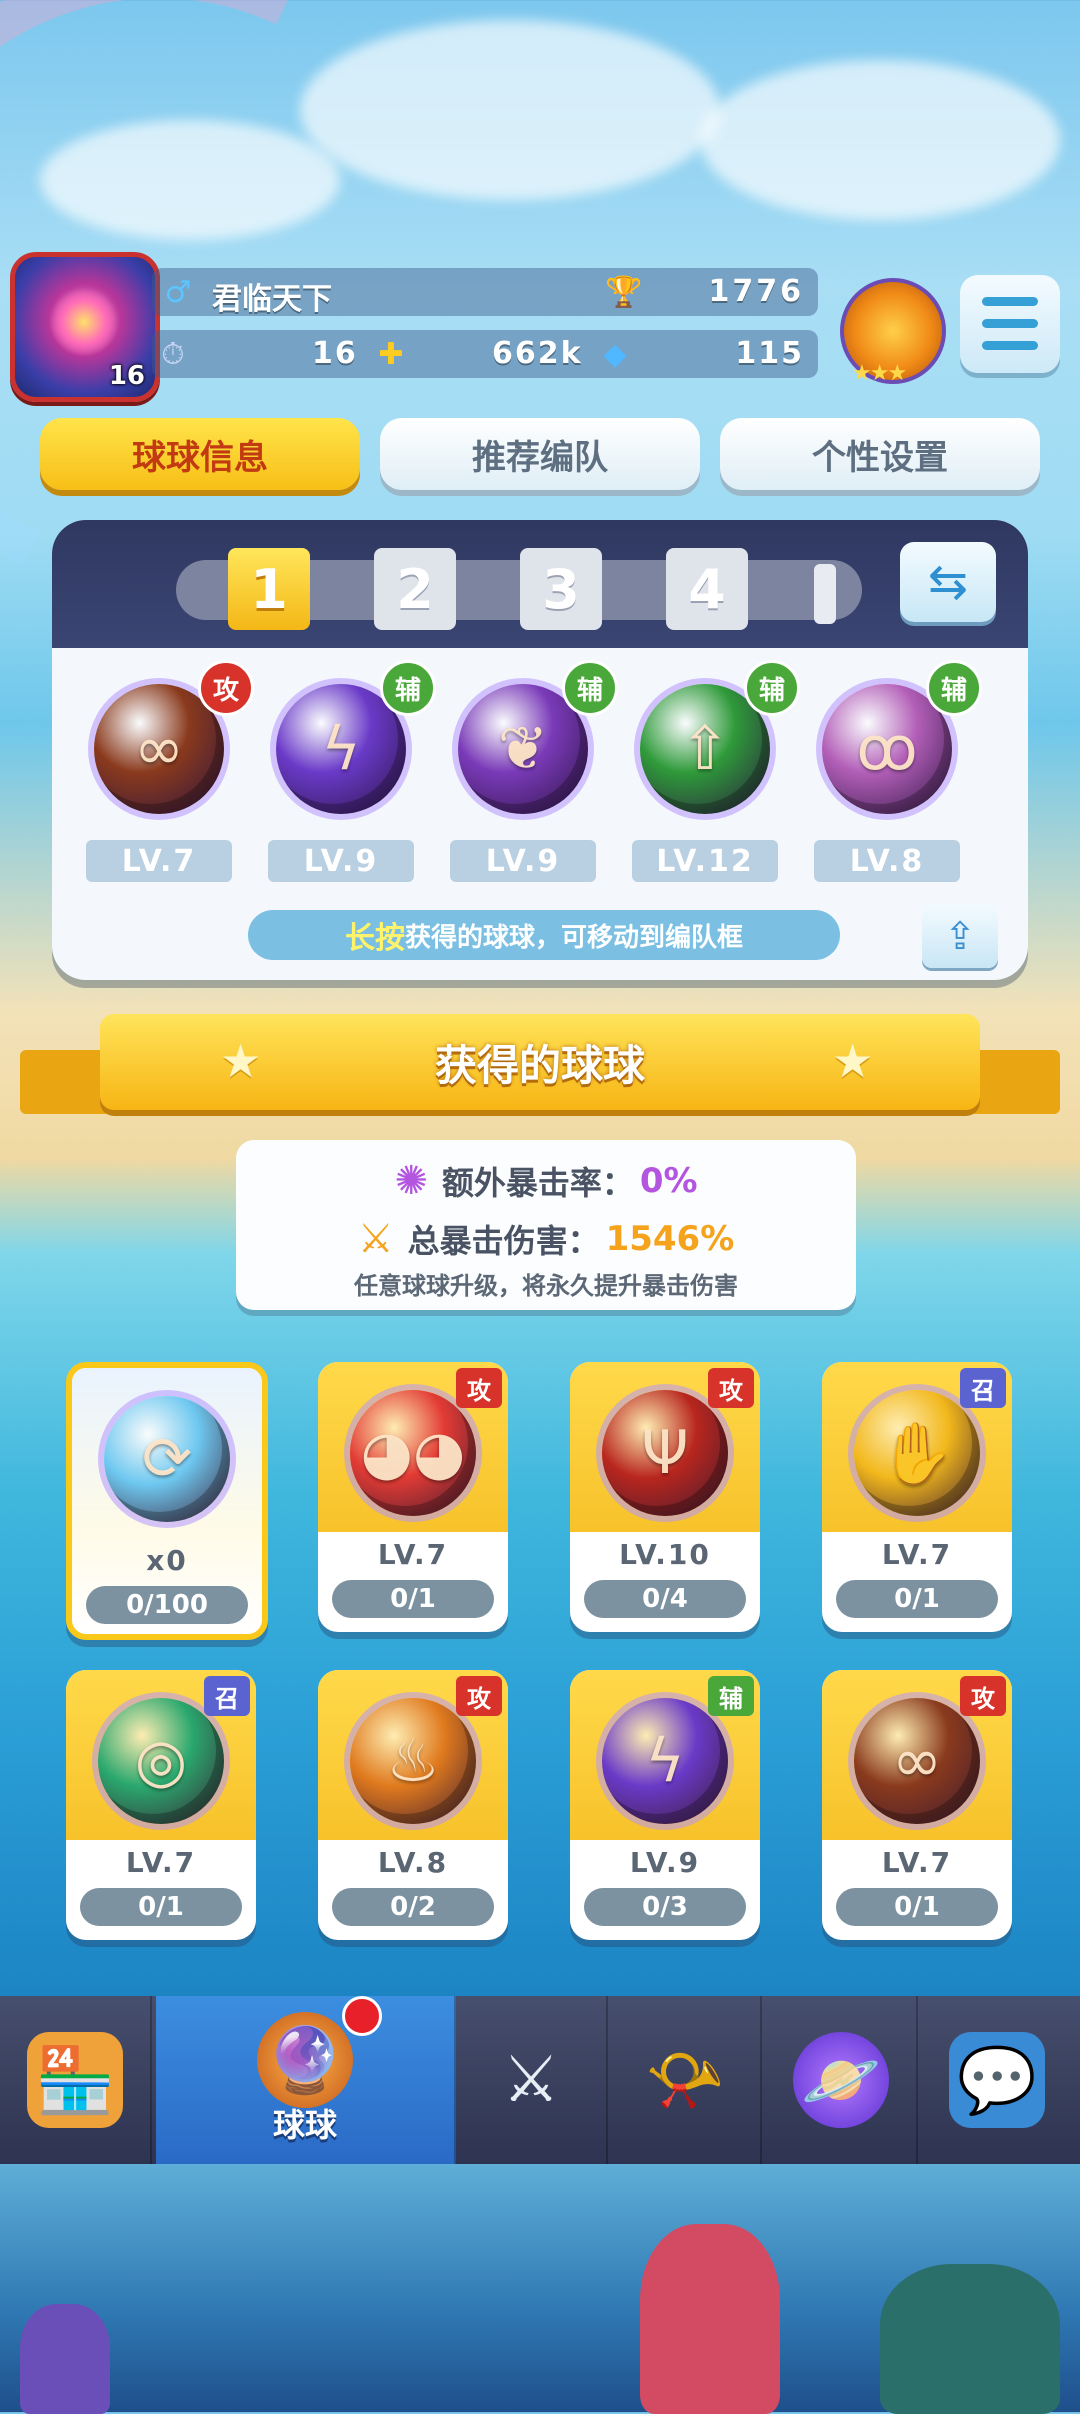 This screenshot has width=1080, height=2414. What do you see at coordinates (485, 292) in the screenshot?
I see `player-name-bar: ♂ 君临天下 🏆 1776` at bounding box center [485, 292].